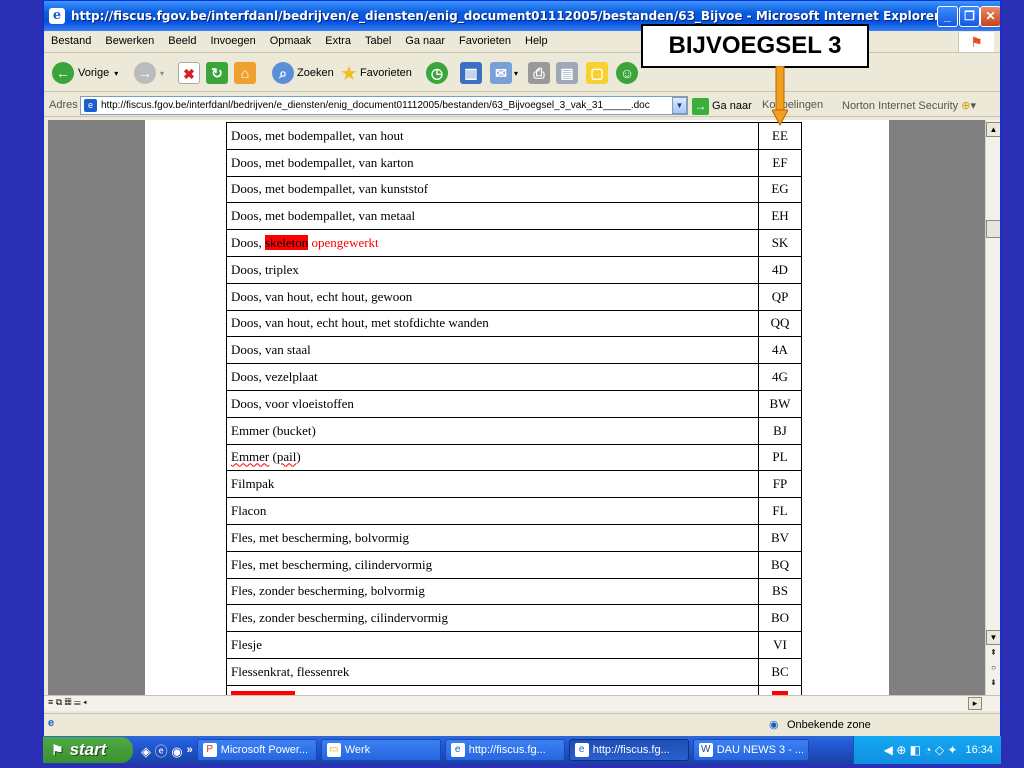 The height and width of the screenshot is (768, 1024). What do you see at coordinates (539, 73) in the screenshot?
I see `print-button: ⎙` at bounding box center [539, 73].